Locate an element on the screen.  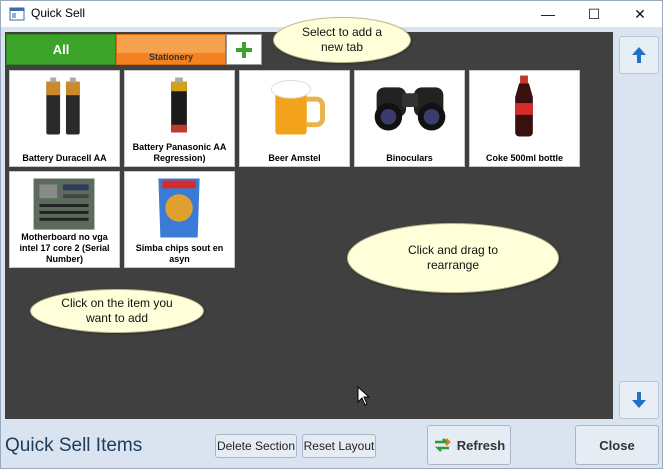
battery-duracell-image is located at coordinates (63, 106).